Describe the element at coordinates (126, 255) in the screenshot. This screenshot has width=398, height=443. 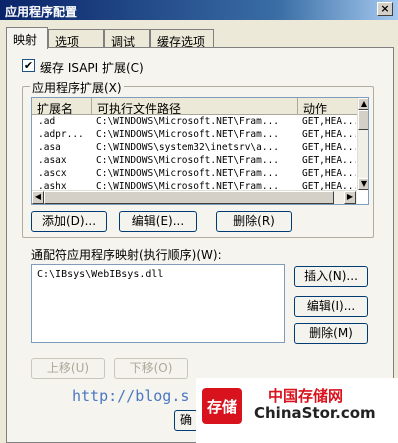
I see `wildcard-mapping-label: 通配符应用程序映射(执行顺序)(W):` at that location.